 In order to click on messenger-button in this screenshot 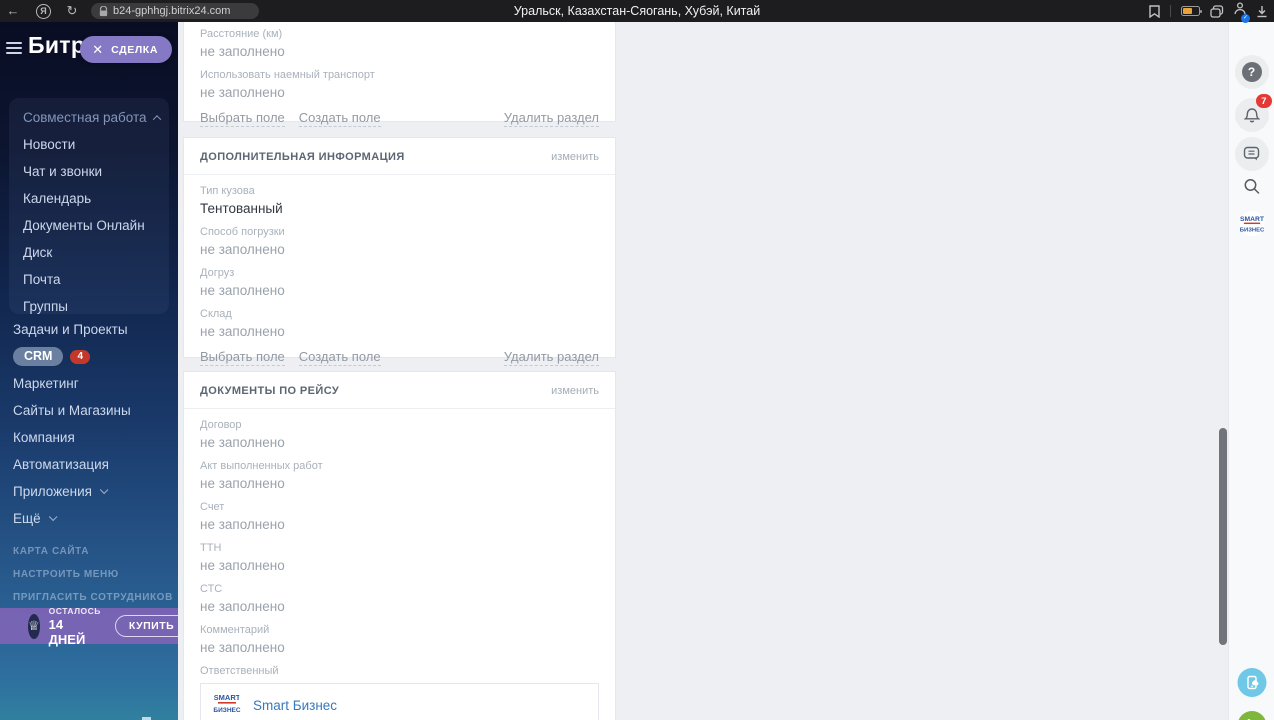, I will do `click(1251, 154)`.